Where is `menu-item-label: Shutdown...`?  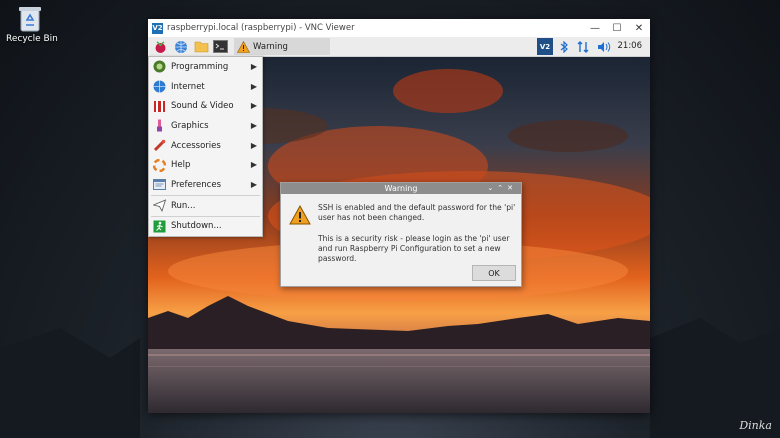 menu-item-label: Shutdown... is located at coordinates (196, 226).